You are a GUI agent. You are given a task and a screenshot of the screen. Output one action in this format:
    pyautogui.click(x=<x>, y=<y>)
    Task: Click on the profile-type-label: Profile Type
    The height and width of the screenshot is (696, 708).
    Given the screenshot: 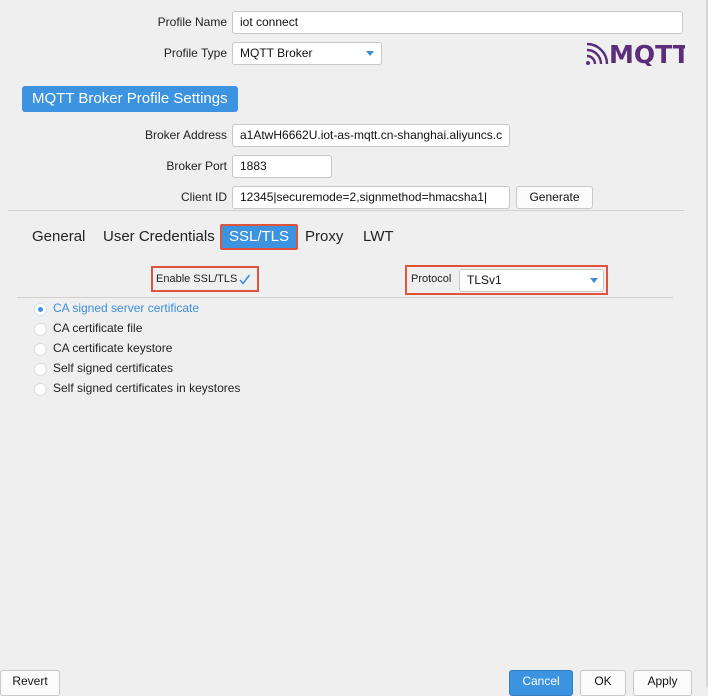 What is the action you would take?
    pyautogui.click(x=195, y=53)
    